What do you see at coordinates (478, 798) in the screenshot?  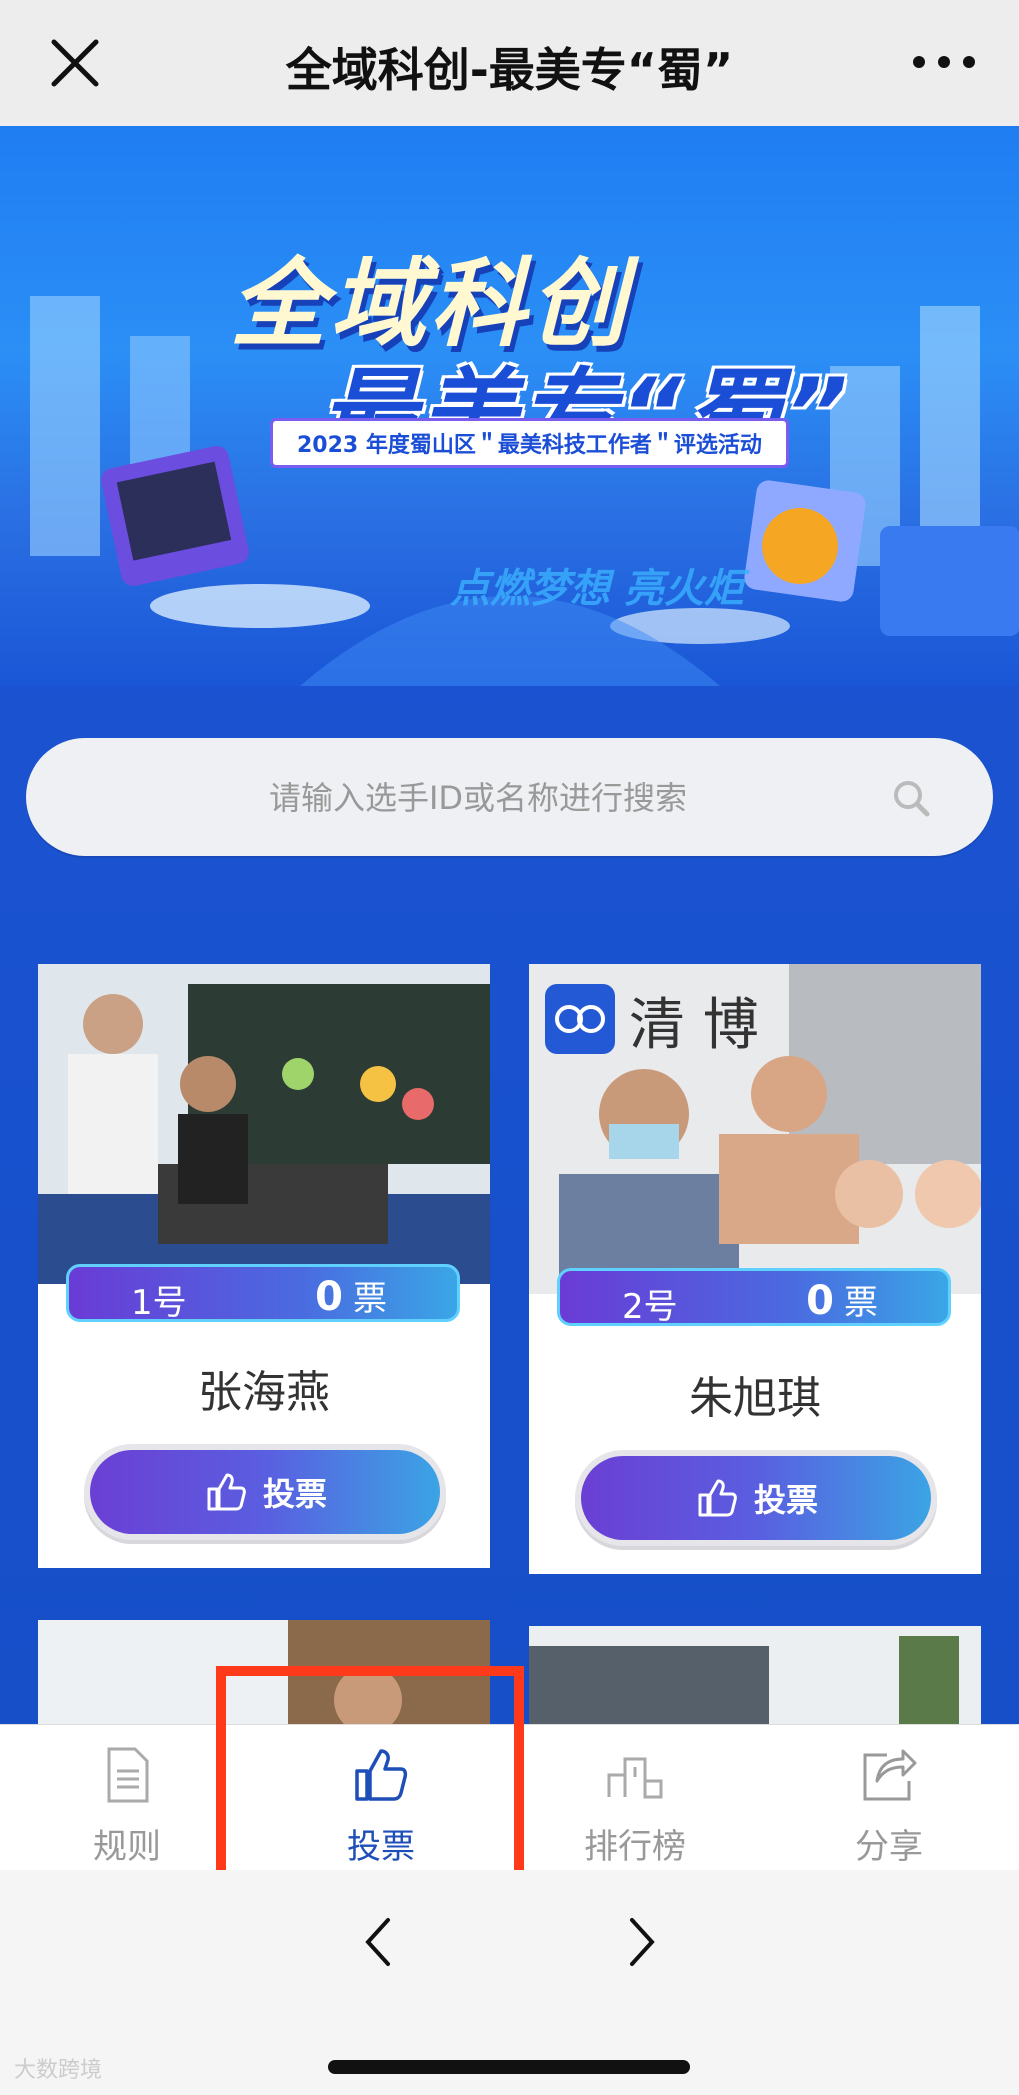 I see `search-input` at bounding box center [478, 798].